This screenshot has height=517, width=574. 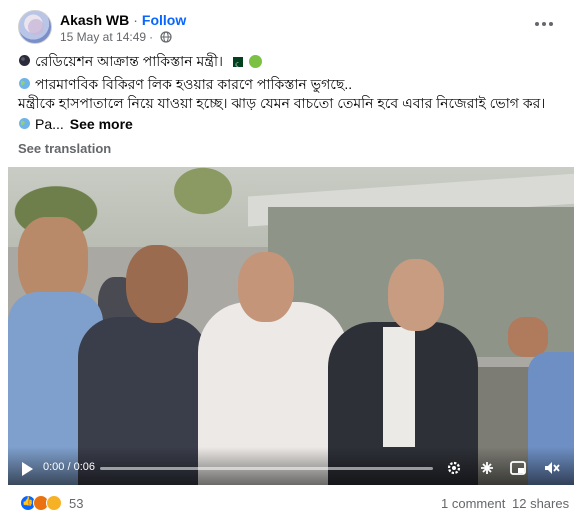 I want to click on avatar, so click(x=35, y=27).